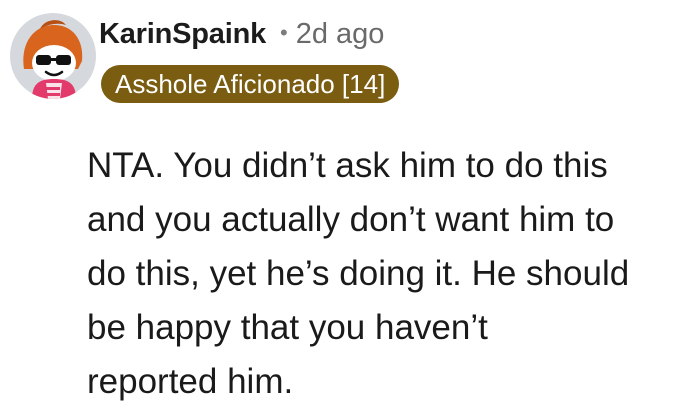  What do you see at coordinates (182, 34) in the screenshot?
I see `author-username: KarinSpaink` at bounding box center [182, 34].